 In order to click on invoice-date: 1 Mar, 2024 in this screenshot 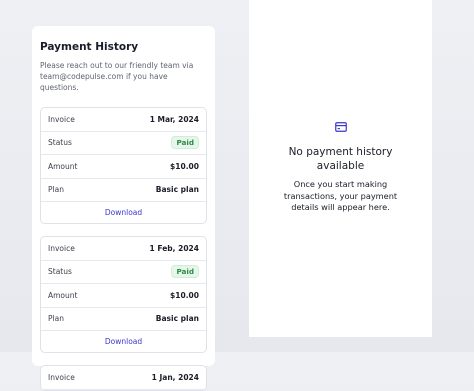, I will do `click(174, 119)`.